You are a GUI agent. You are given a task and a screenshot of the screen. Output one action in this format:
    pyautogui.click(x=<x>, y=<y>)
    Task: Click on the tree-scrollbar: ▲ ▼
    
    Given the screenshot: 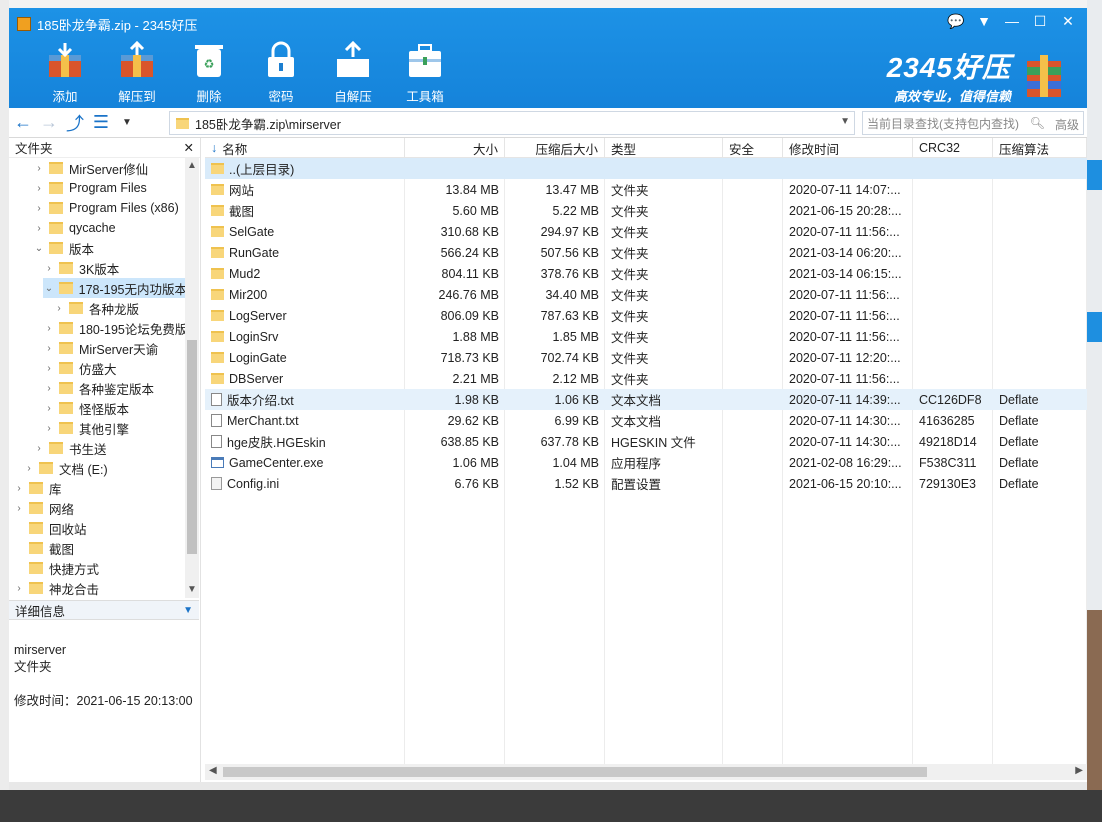 What is the action you would take?
    pyautogui.click(x=192, y=378)
    